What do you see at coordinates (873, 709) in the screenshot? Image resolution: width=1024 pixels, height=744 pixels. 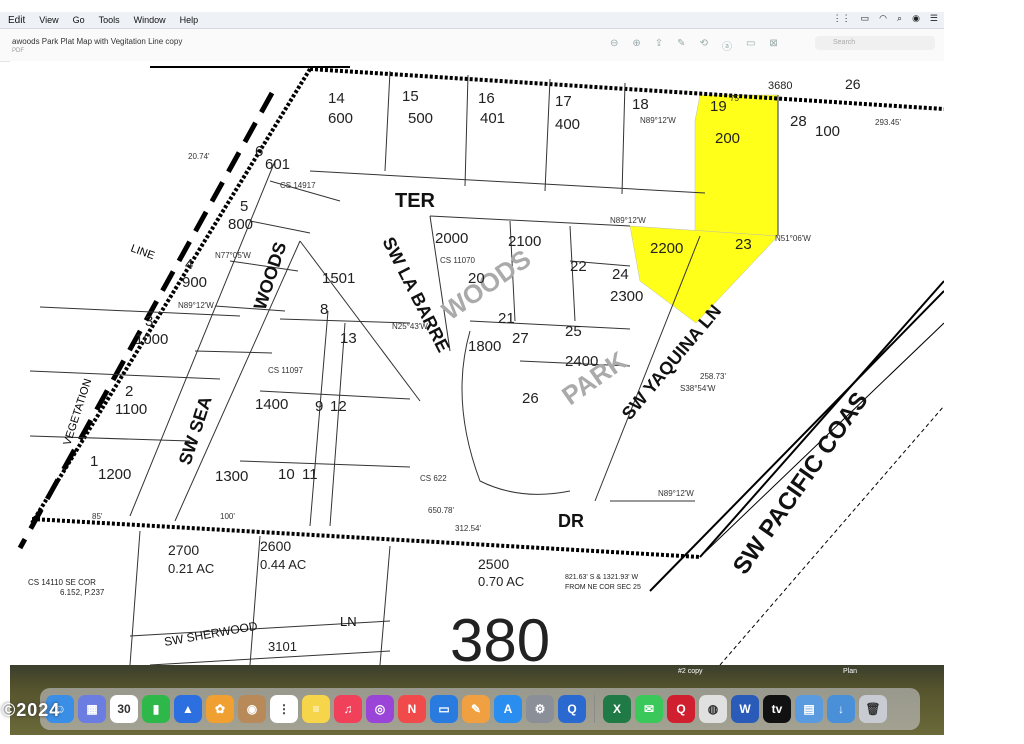 I see `dock-trash-icon: 🗑` at bounding box center [873, 709].